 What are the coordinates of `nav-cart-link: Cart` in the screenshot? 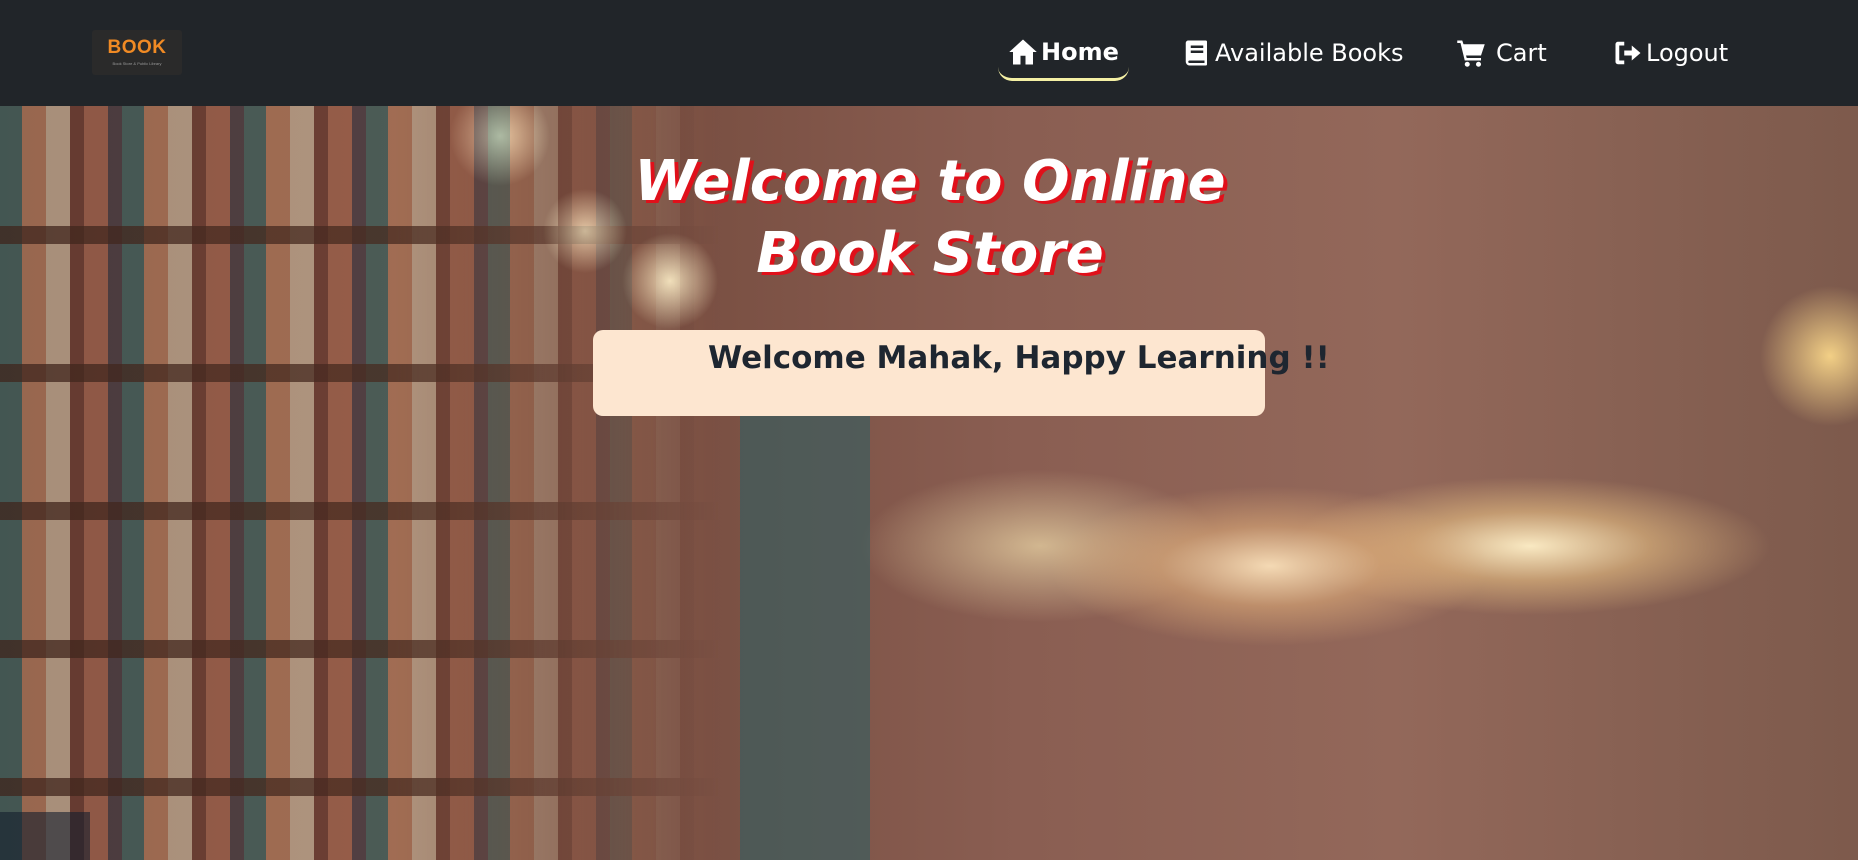 It's located at (1501, 53).